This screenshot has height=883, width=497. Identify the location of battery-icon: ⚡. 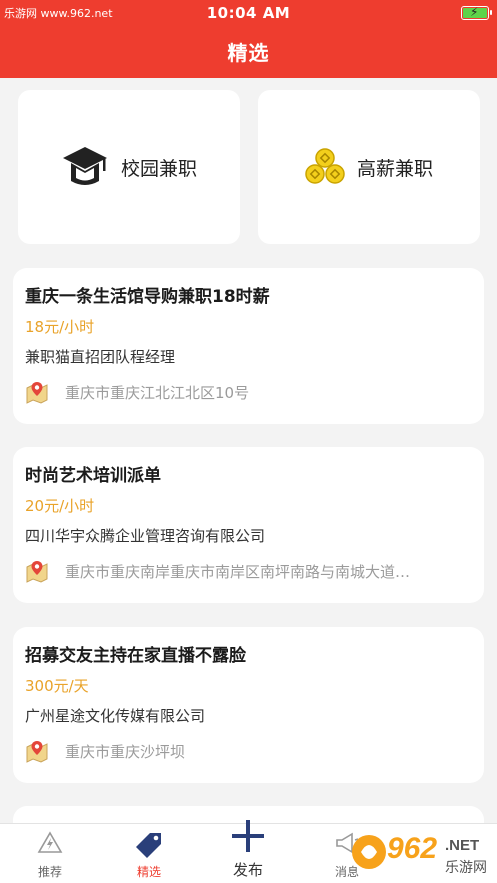
(476, 12).